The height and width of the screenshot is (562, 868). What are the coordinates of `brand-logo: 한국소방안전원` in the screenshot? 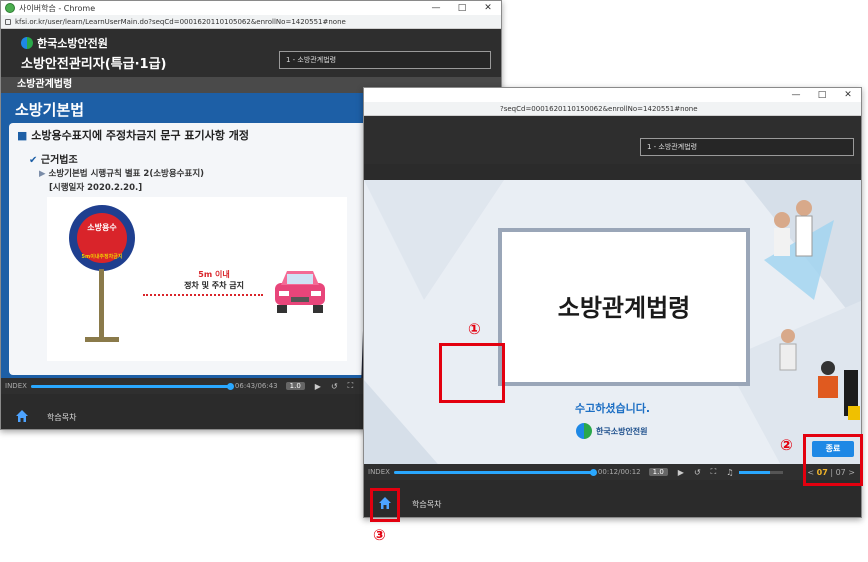 It's located at (612, 431).